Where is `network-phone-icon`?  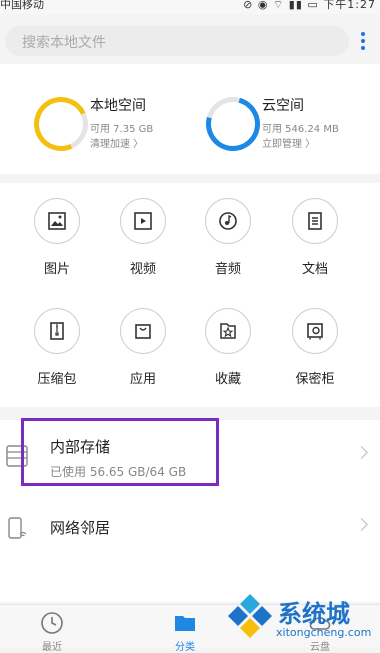 network-phone-icon is located at coordinates (17, 530).